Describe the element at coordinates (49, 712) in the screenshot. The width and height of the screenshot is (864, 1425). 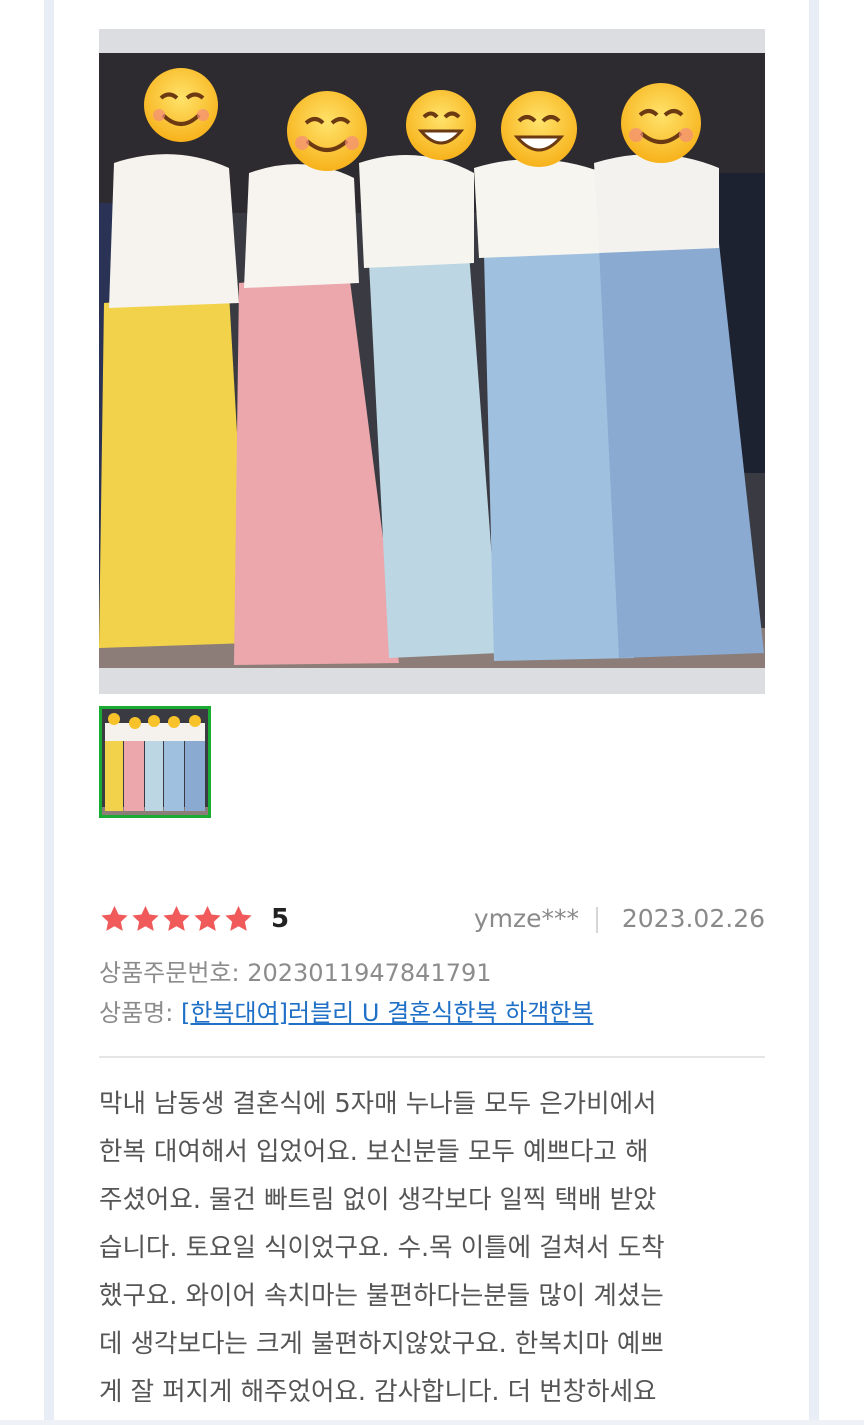
I see `page-left-border` at that location.